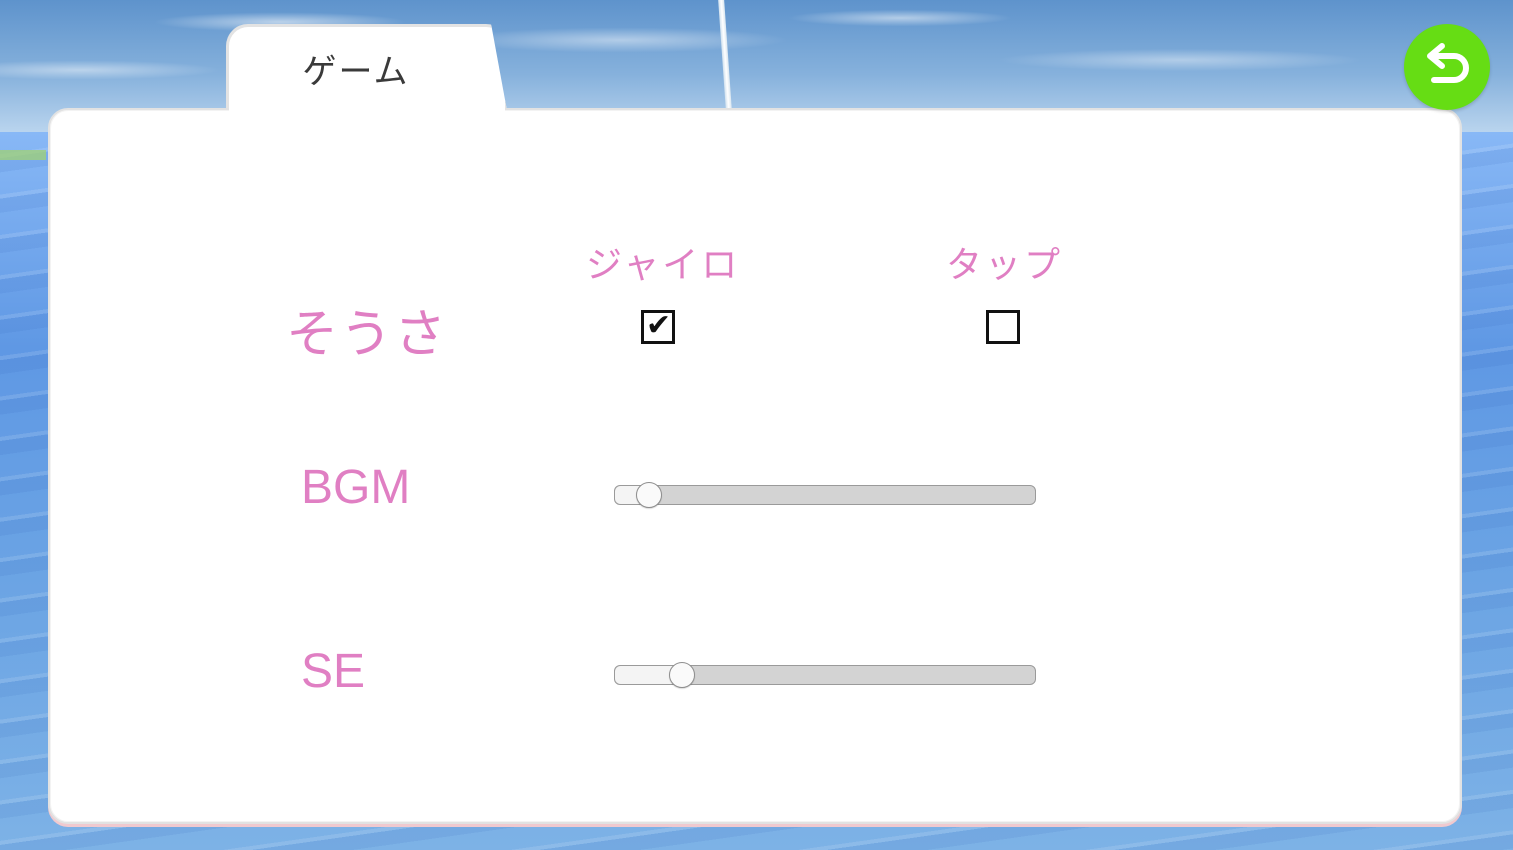 The width and height of the screenshot is (1513, 850). I want to click on controls-label: そうさ, so click(367, 335).